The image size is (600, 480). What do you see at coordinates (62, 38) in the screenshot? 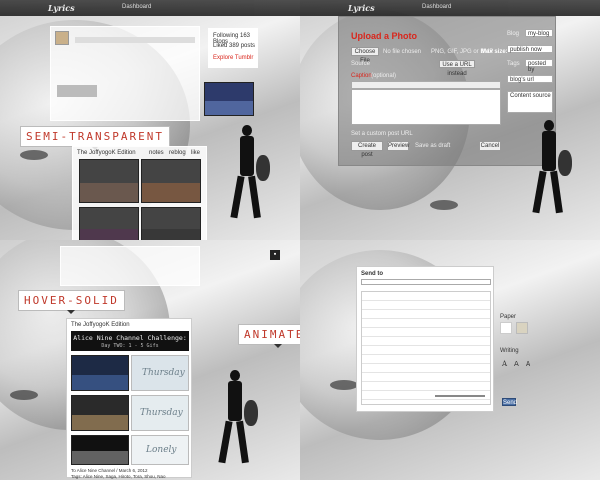
I see `avatar` at bounding box center [62, 38].